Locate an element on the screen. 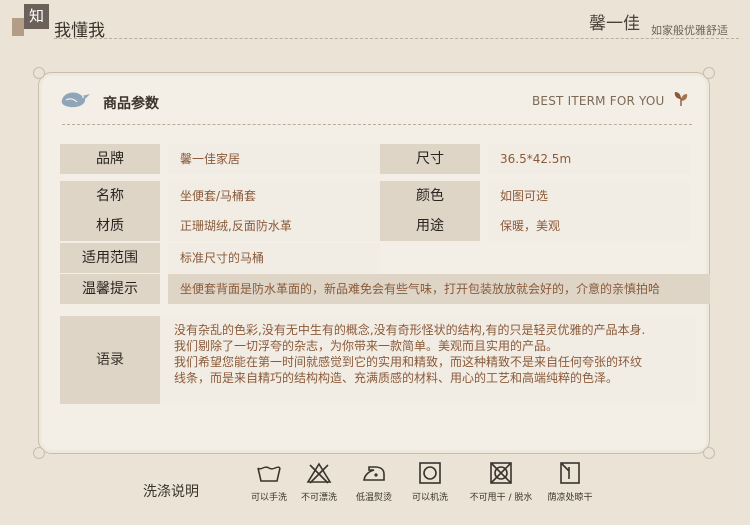 The image size is (750, 525). wash-item-hand: 可以手洗 is located at coordinates (269, 482).